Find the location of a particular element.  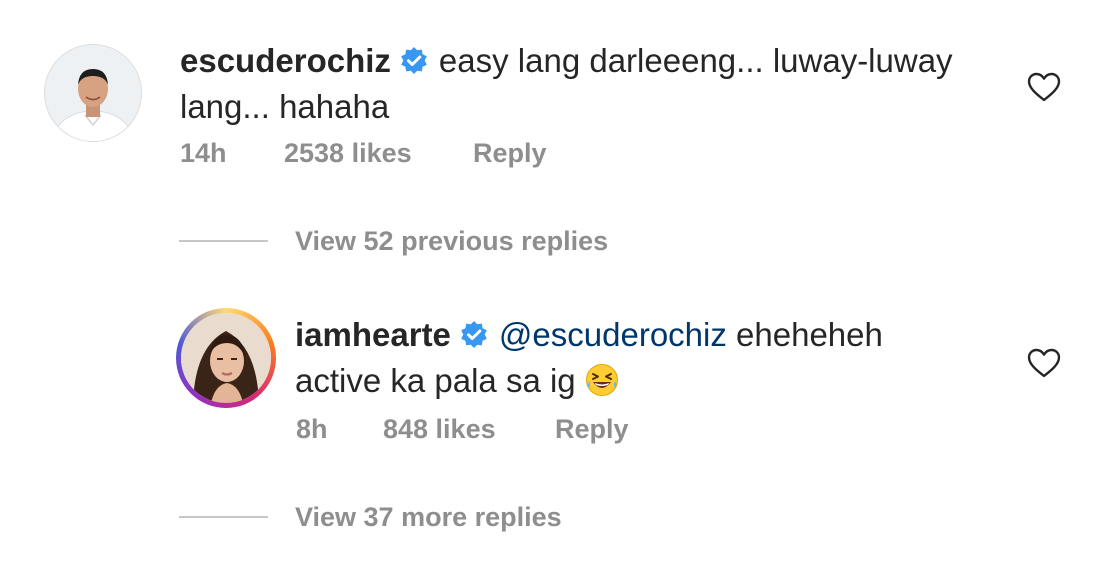

comment-likes: 848 likes is located at coordinates (439, 429).